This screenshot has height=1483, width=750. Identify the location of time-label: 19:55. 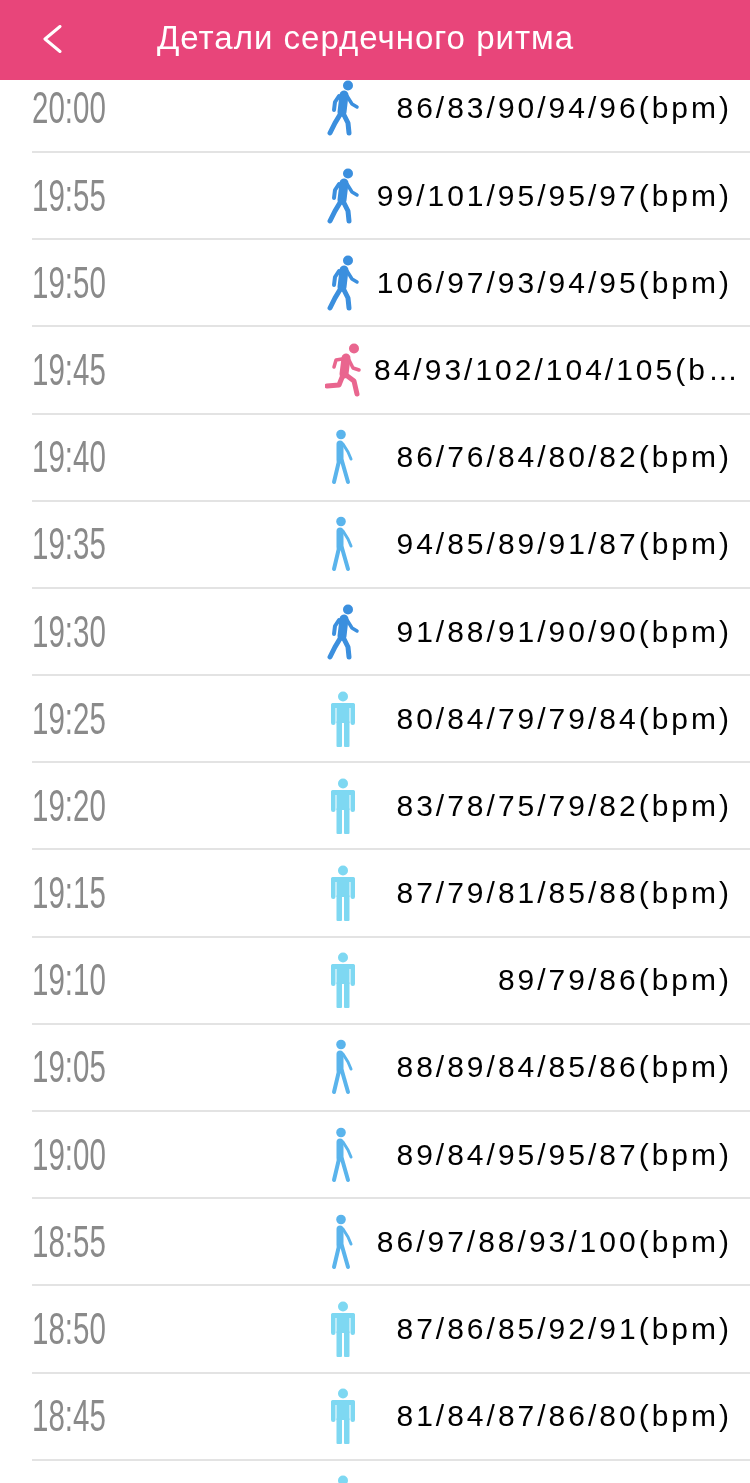
(69, 195).